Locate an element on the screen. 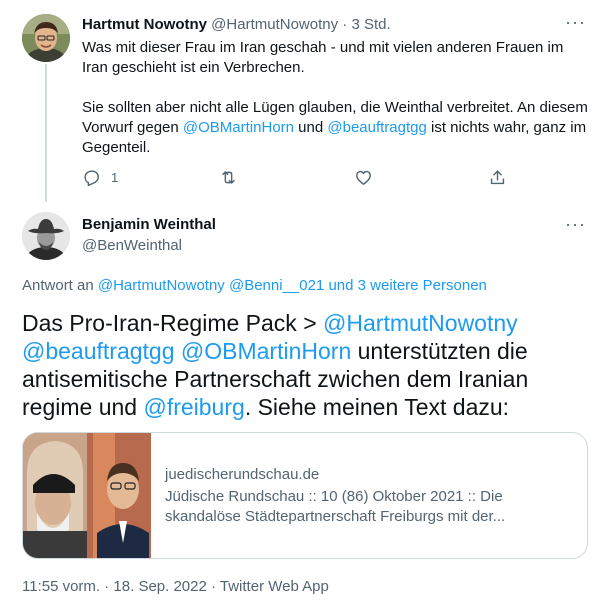 The width and height of the screenshot is (604, 606). text-segment: Das Pro-Iran-Regime Pack > is located at coordinates (173, 323).